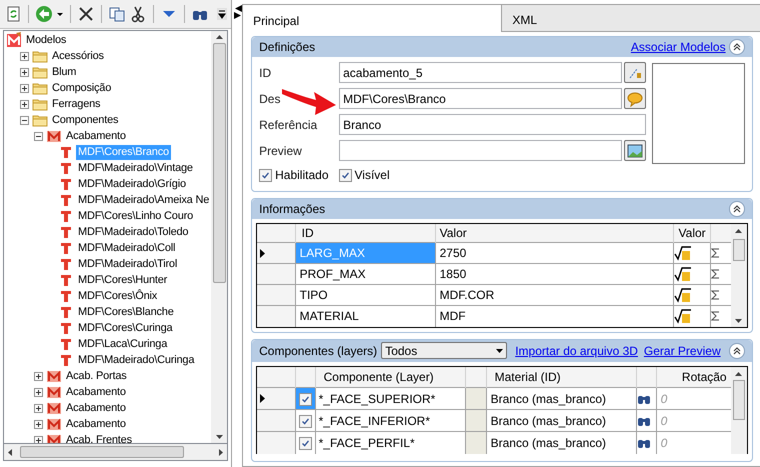  Describe the element at coordinates (138, 14) in the screenshot. I see `scissors-icon` at that location.